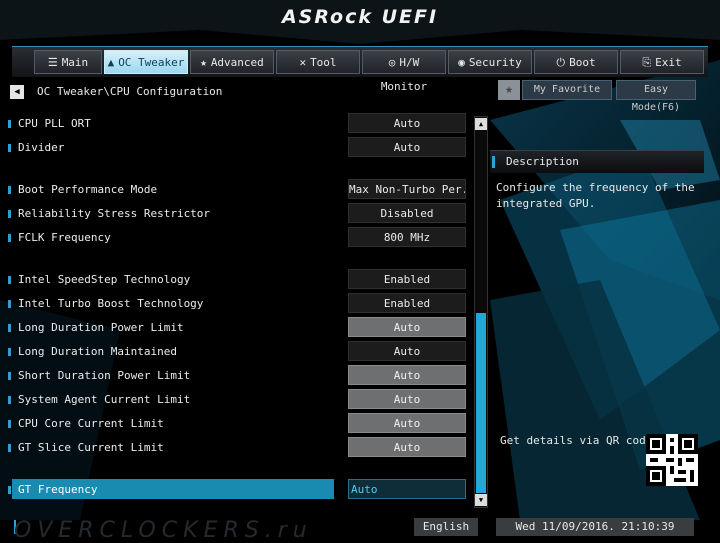  Describe the element at coordinates (392, 62) in the screenshot. I see `monitor-icon: ◎` at that location.